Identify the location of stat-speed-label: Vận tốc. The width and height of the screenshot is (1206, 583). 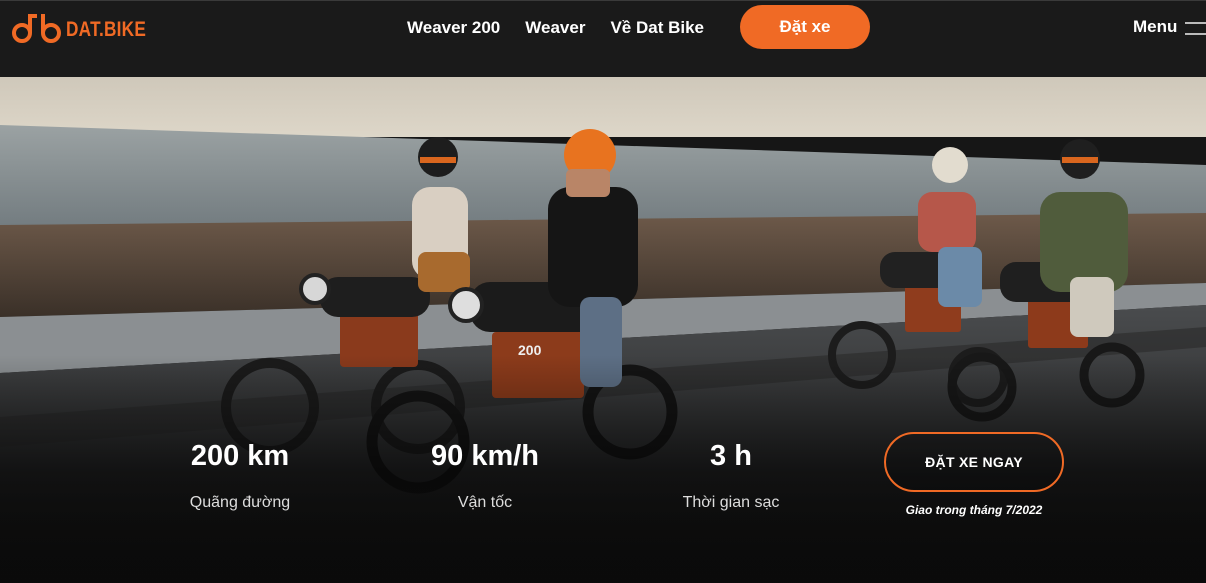
(485, 502).